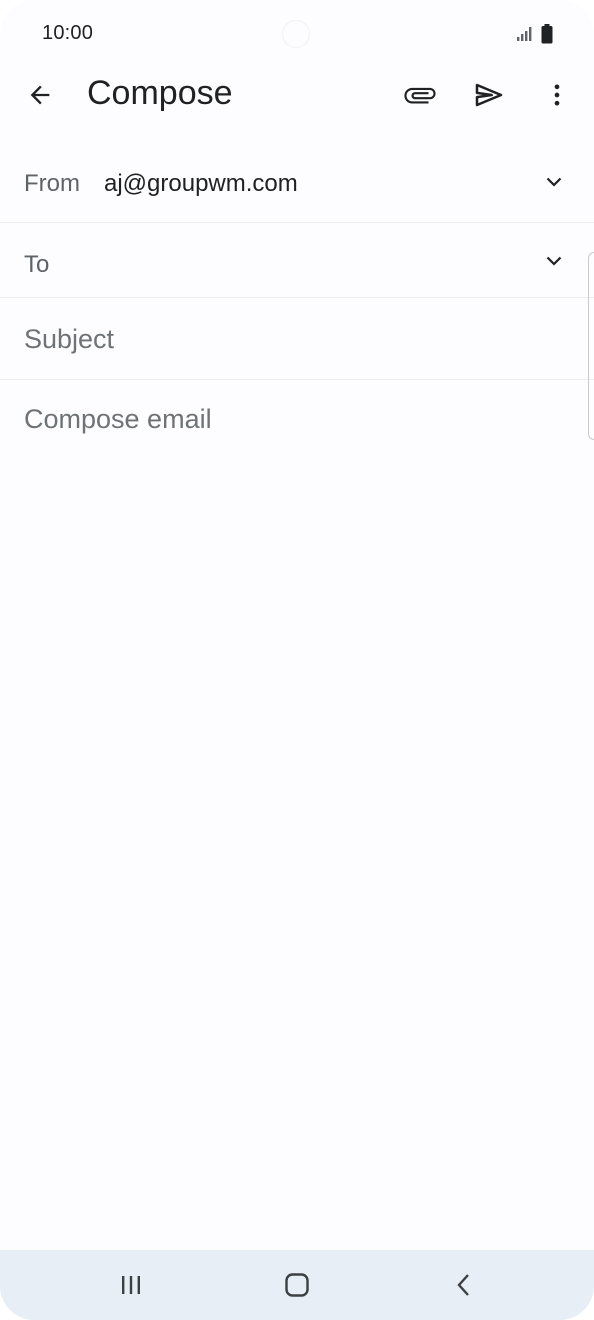 The width and height of the screenshot is (594, 1320). I want to click on scrollbar, so click(591, 346).